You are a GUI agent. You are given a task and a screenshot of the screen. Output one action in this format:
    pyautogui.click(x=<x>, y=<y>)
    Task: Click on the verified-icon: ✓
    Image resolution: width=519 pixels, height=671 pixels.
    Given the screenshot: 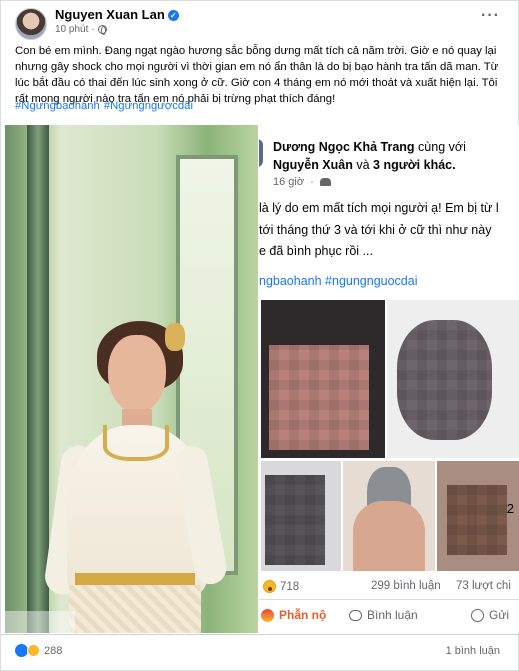 What is the action you would take?
    pyautogui.click(x=173, y=15)
    